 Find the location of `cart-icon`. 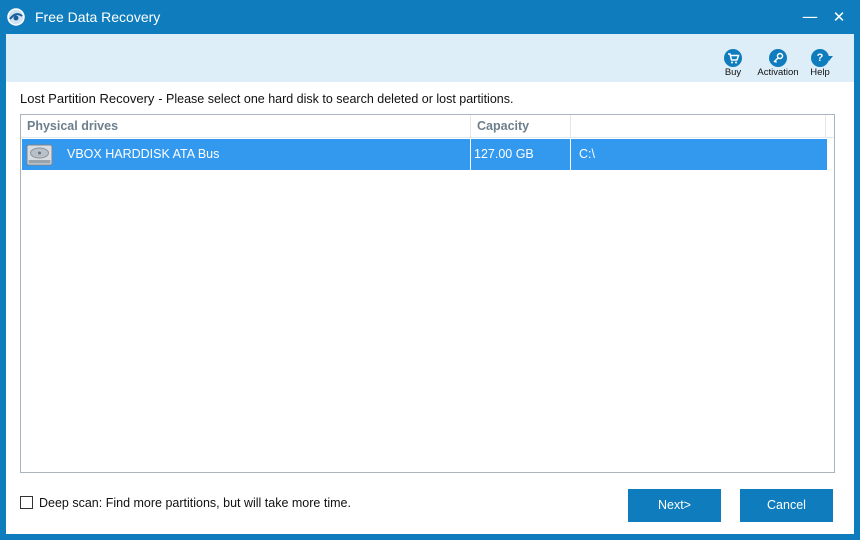

cart-icon is located at coordinates (733, 58).